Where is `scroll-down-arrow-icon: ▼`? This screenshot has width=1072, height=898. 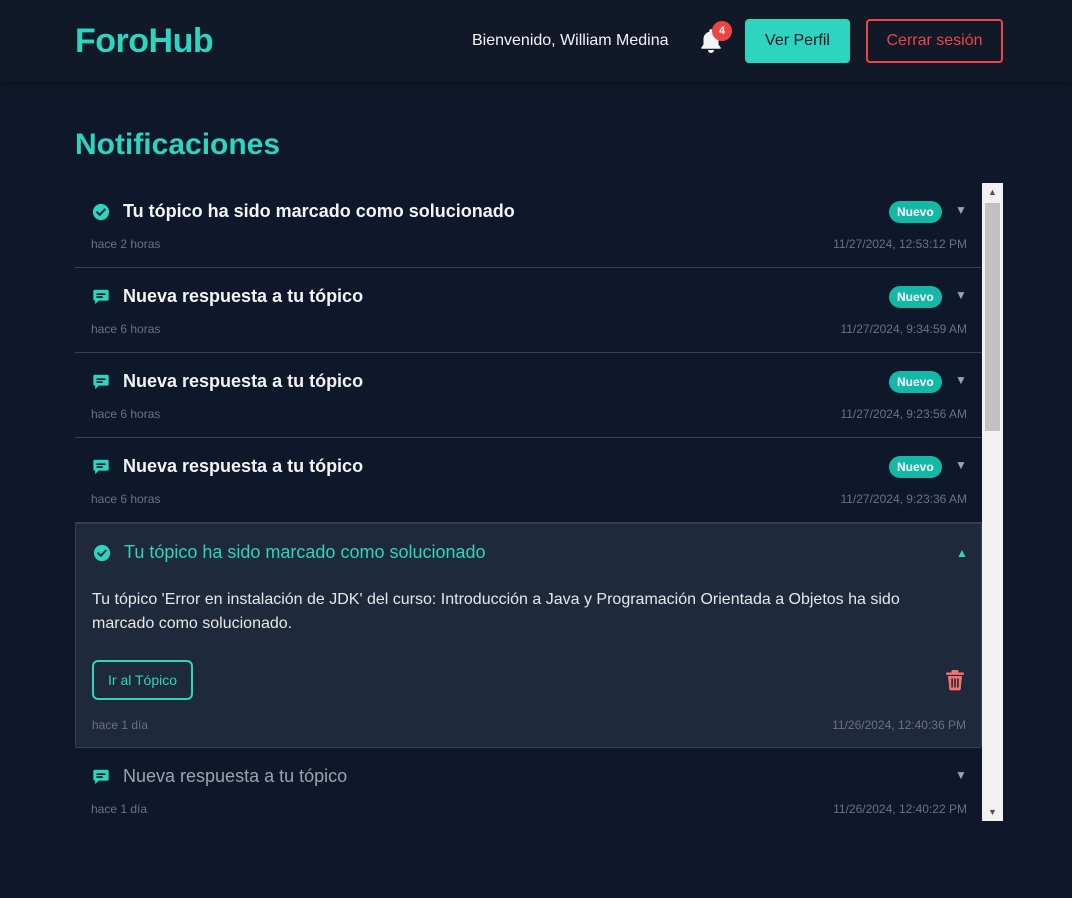
scroll-down-arrow-icon: ▼ is located at coordinates (992, 812).